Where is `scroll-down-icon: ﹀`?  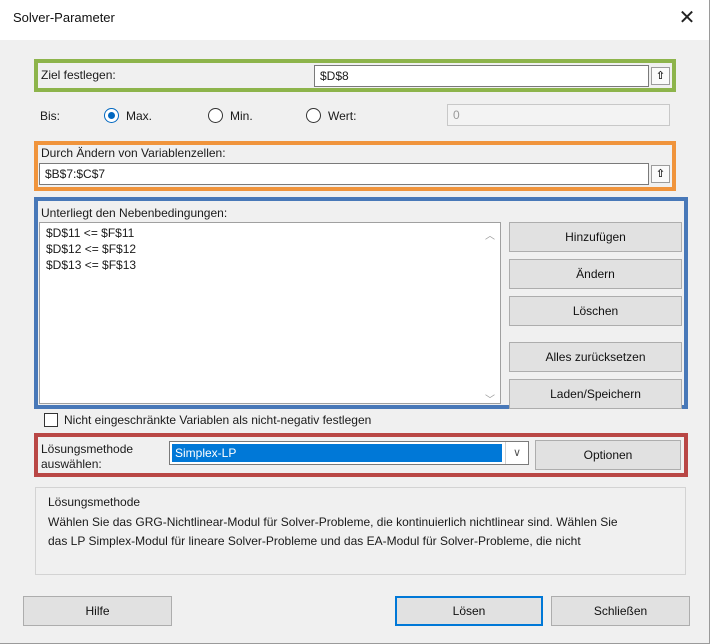
scroll-down-icon: ﹀ is located at coordinates (490, 398).